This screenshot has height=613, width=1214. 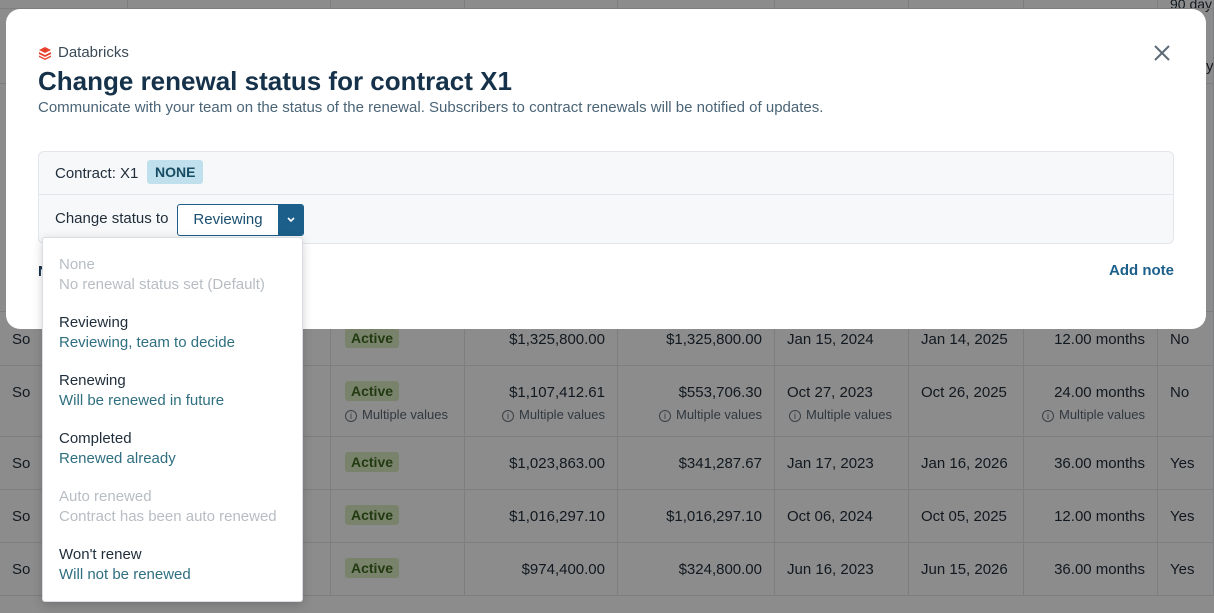 What do you see at coordinates (228, 219) in the screenshot?
I see `status-select-value: Reviewing` at bounding box center [228, 219].